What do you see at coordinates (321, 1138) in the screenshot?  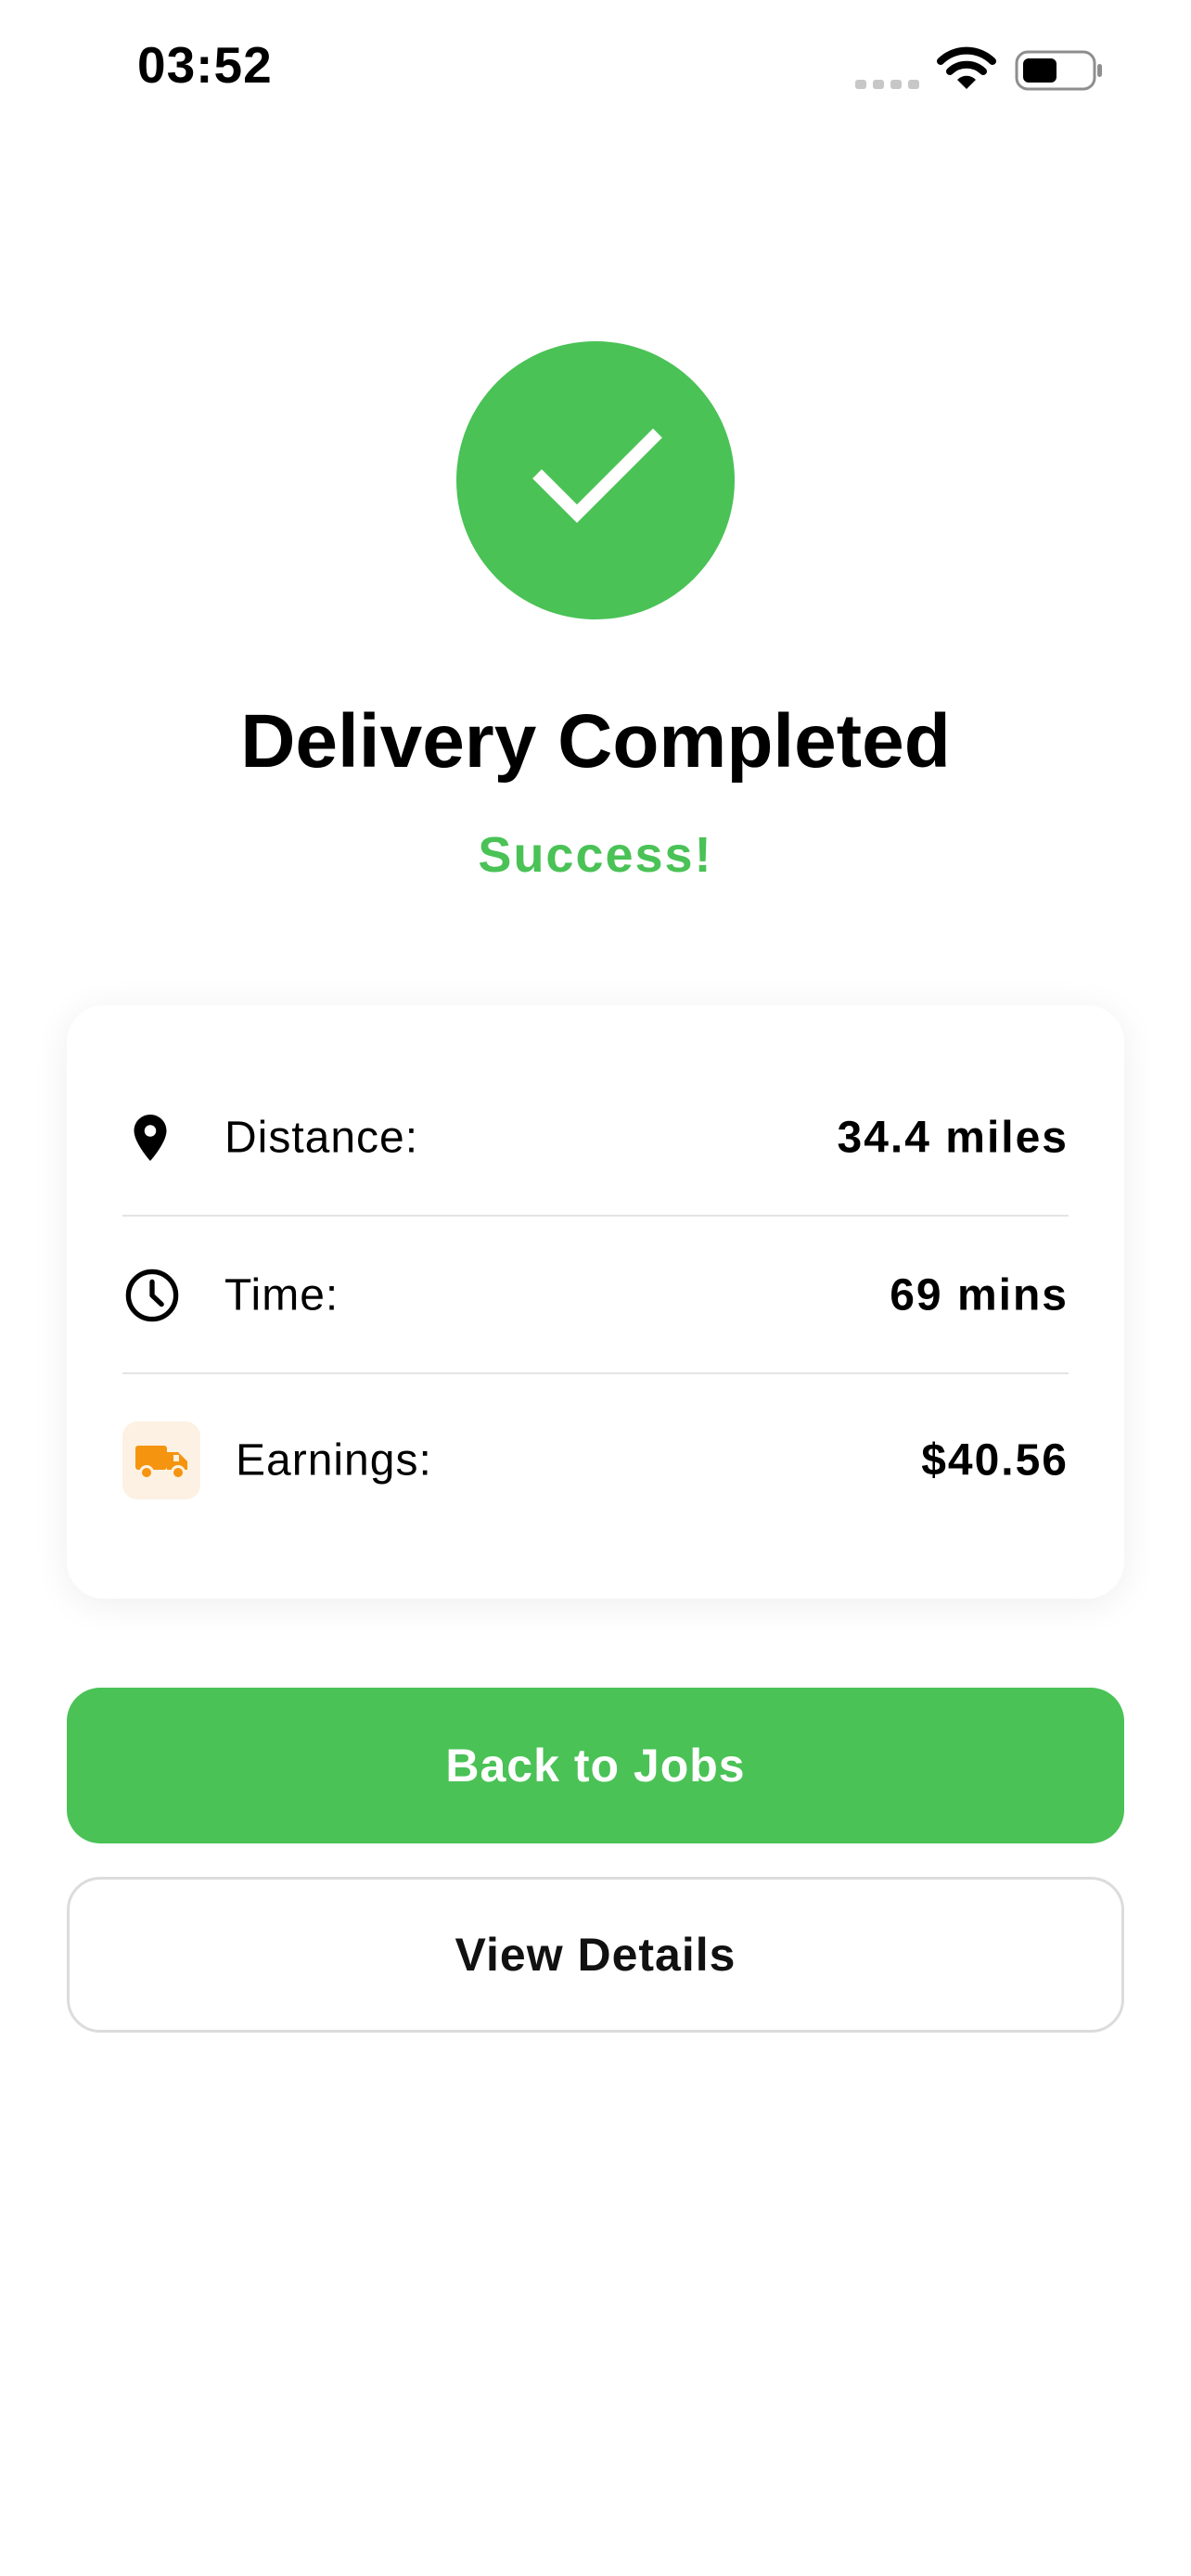 I see `distance-label: Distance:` at bounding box center [321, 1138].